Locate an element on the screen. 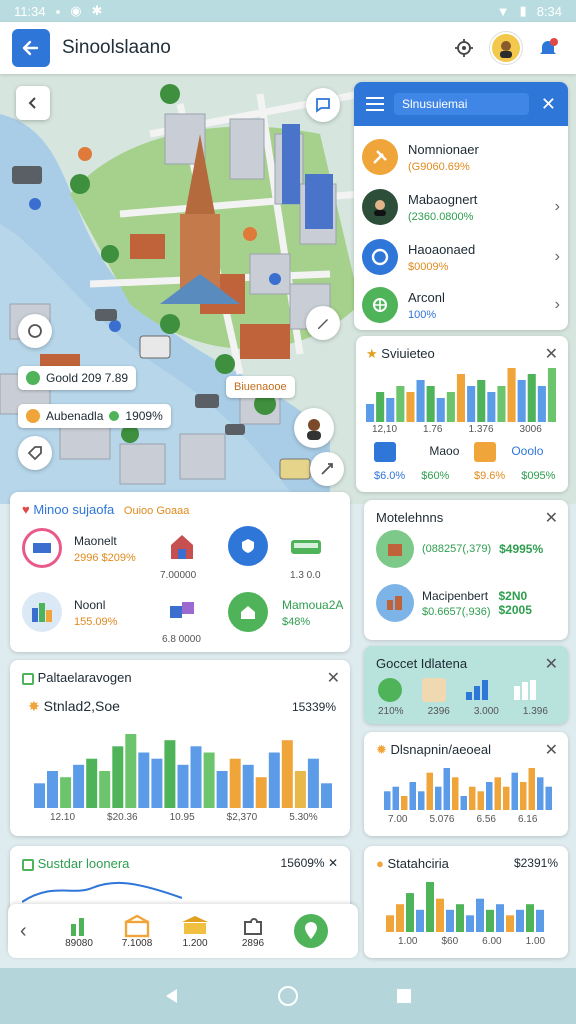  main-chart is located at coordinates (183, 771).